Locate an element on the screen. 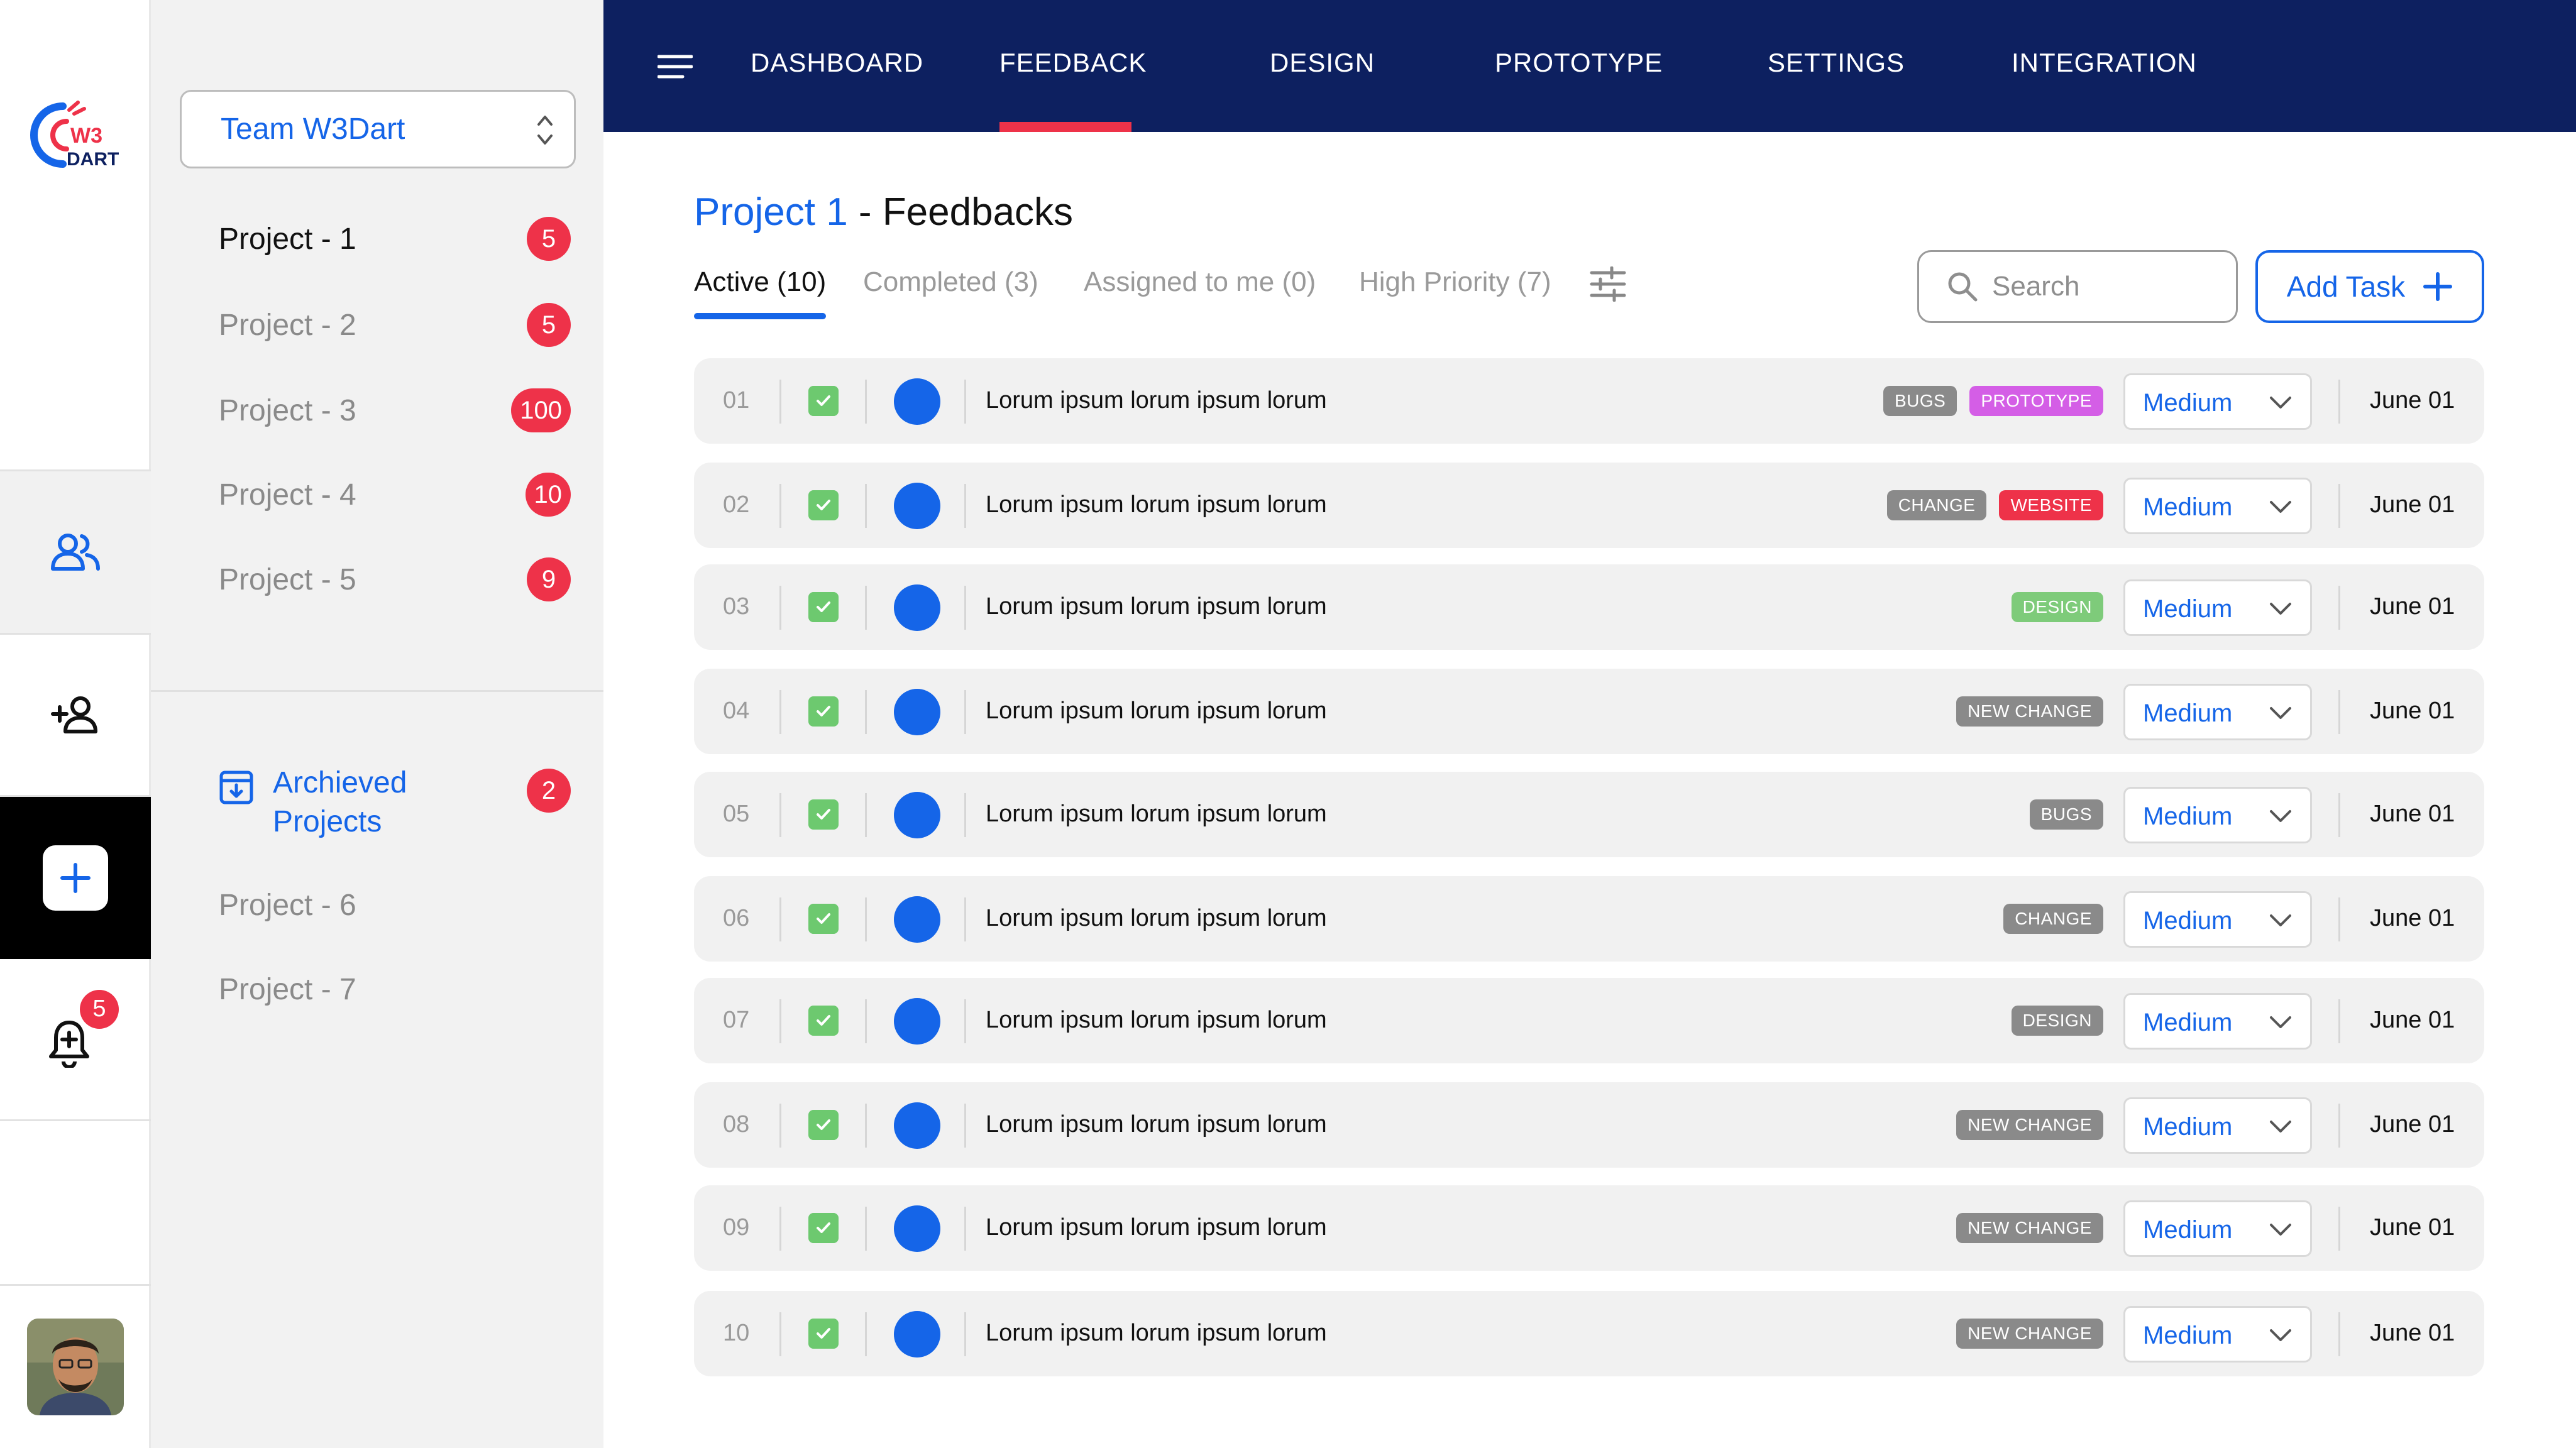 The height and width of the screenshot is (1448, 2576). user-avatar is located at coordinates (76, 1367).